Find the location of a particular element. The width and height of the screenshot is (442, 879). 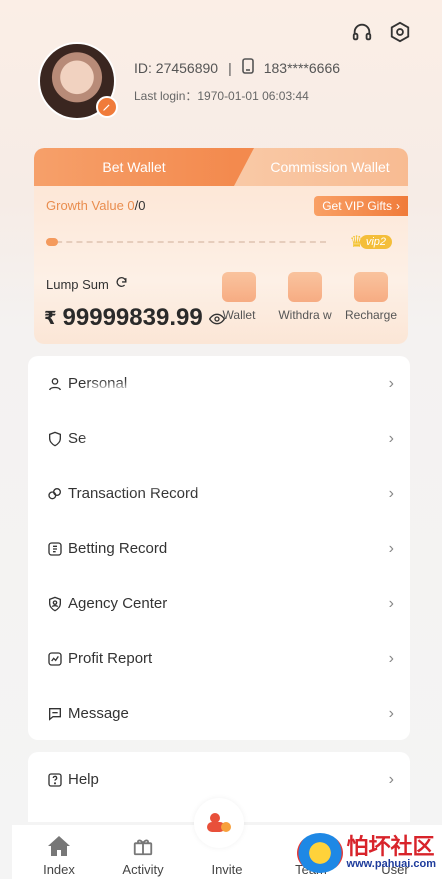

chart-icon is located at coordinates (55, 659).